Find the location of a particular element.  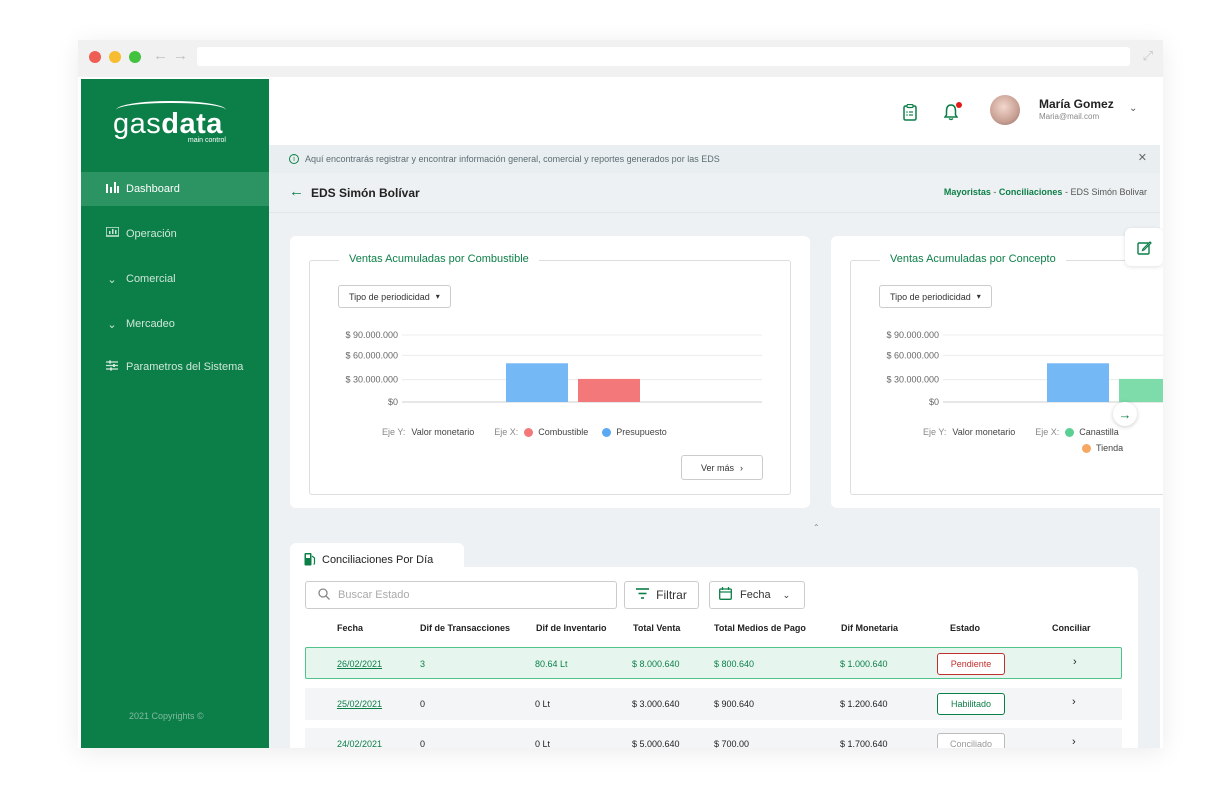

calendar-icon is located at coordinates (725, 595).